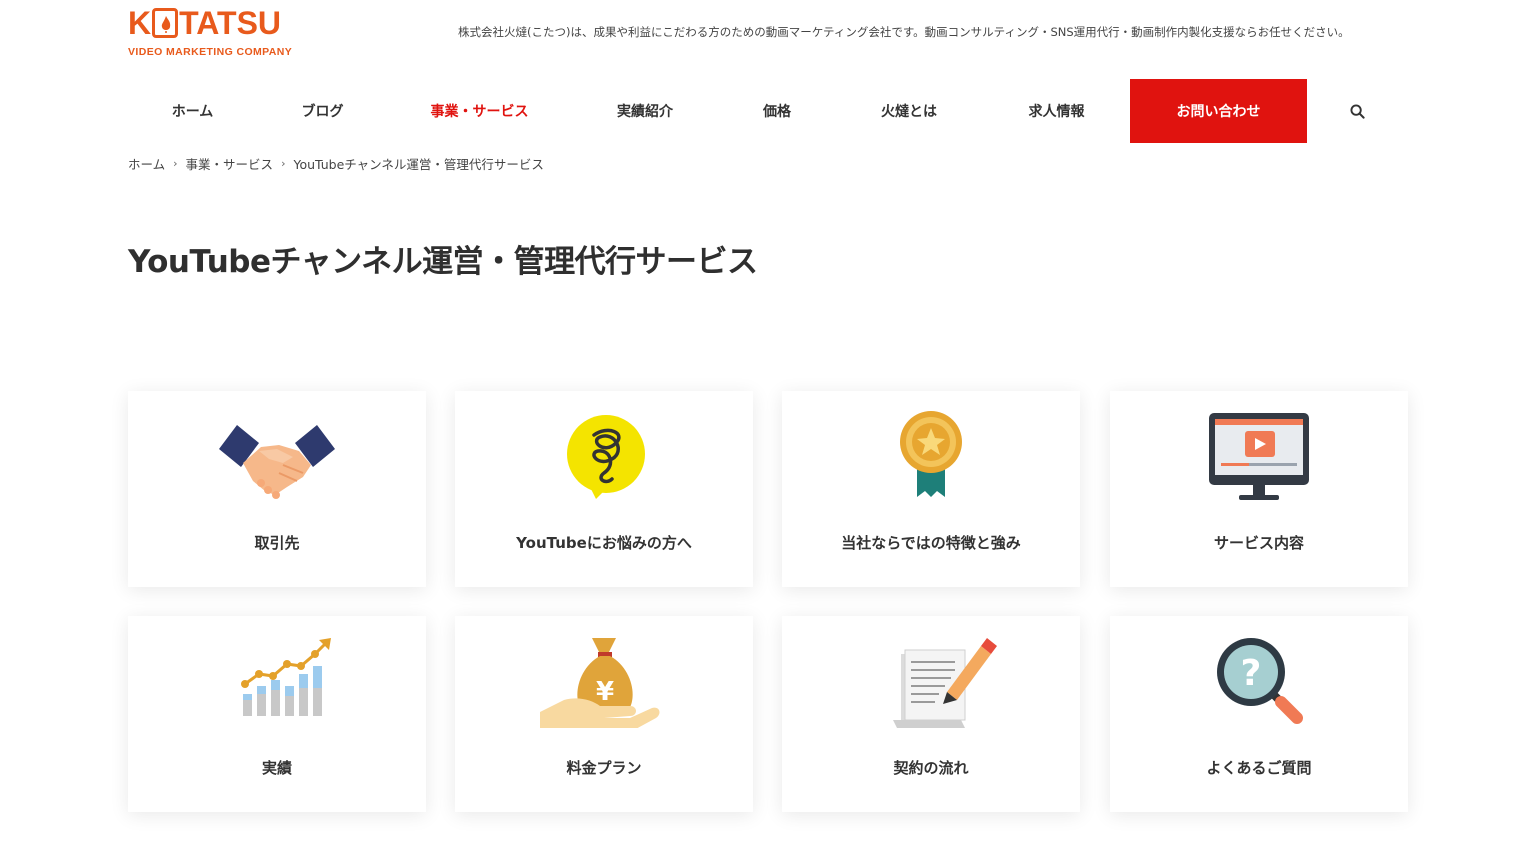 The image size is (1526, 855). I want to click on search-button, so click(1357, 111).